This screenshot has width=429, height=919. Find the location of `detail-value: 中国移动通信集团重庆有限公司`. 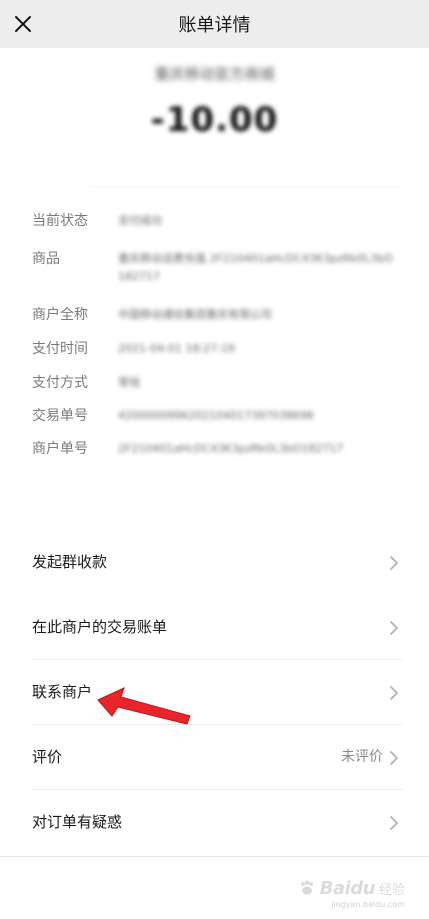

detail-value: 中国移动通信集团重庆有限公司 is located at coordinates (195, 314).